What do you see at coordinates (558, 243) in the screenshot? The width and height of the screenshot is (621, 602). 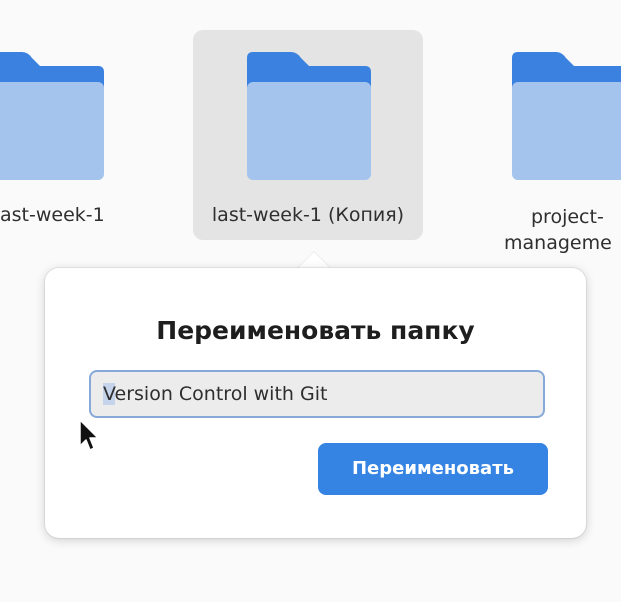 I see `folder-label-line-2: manageme` at bounding box center [558, 243].